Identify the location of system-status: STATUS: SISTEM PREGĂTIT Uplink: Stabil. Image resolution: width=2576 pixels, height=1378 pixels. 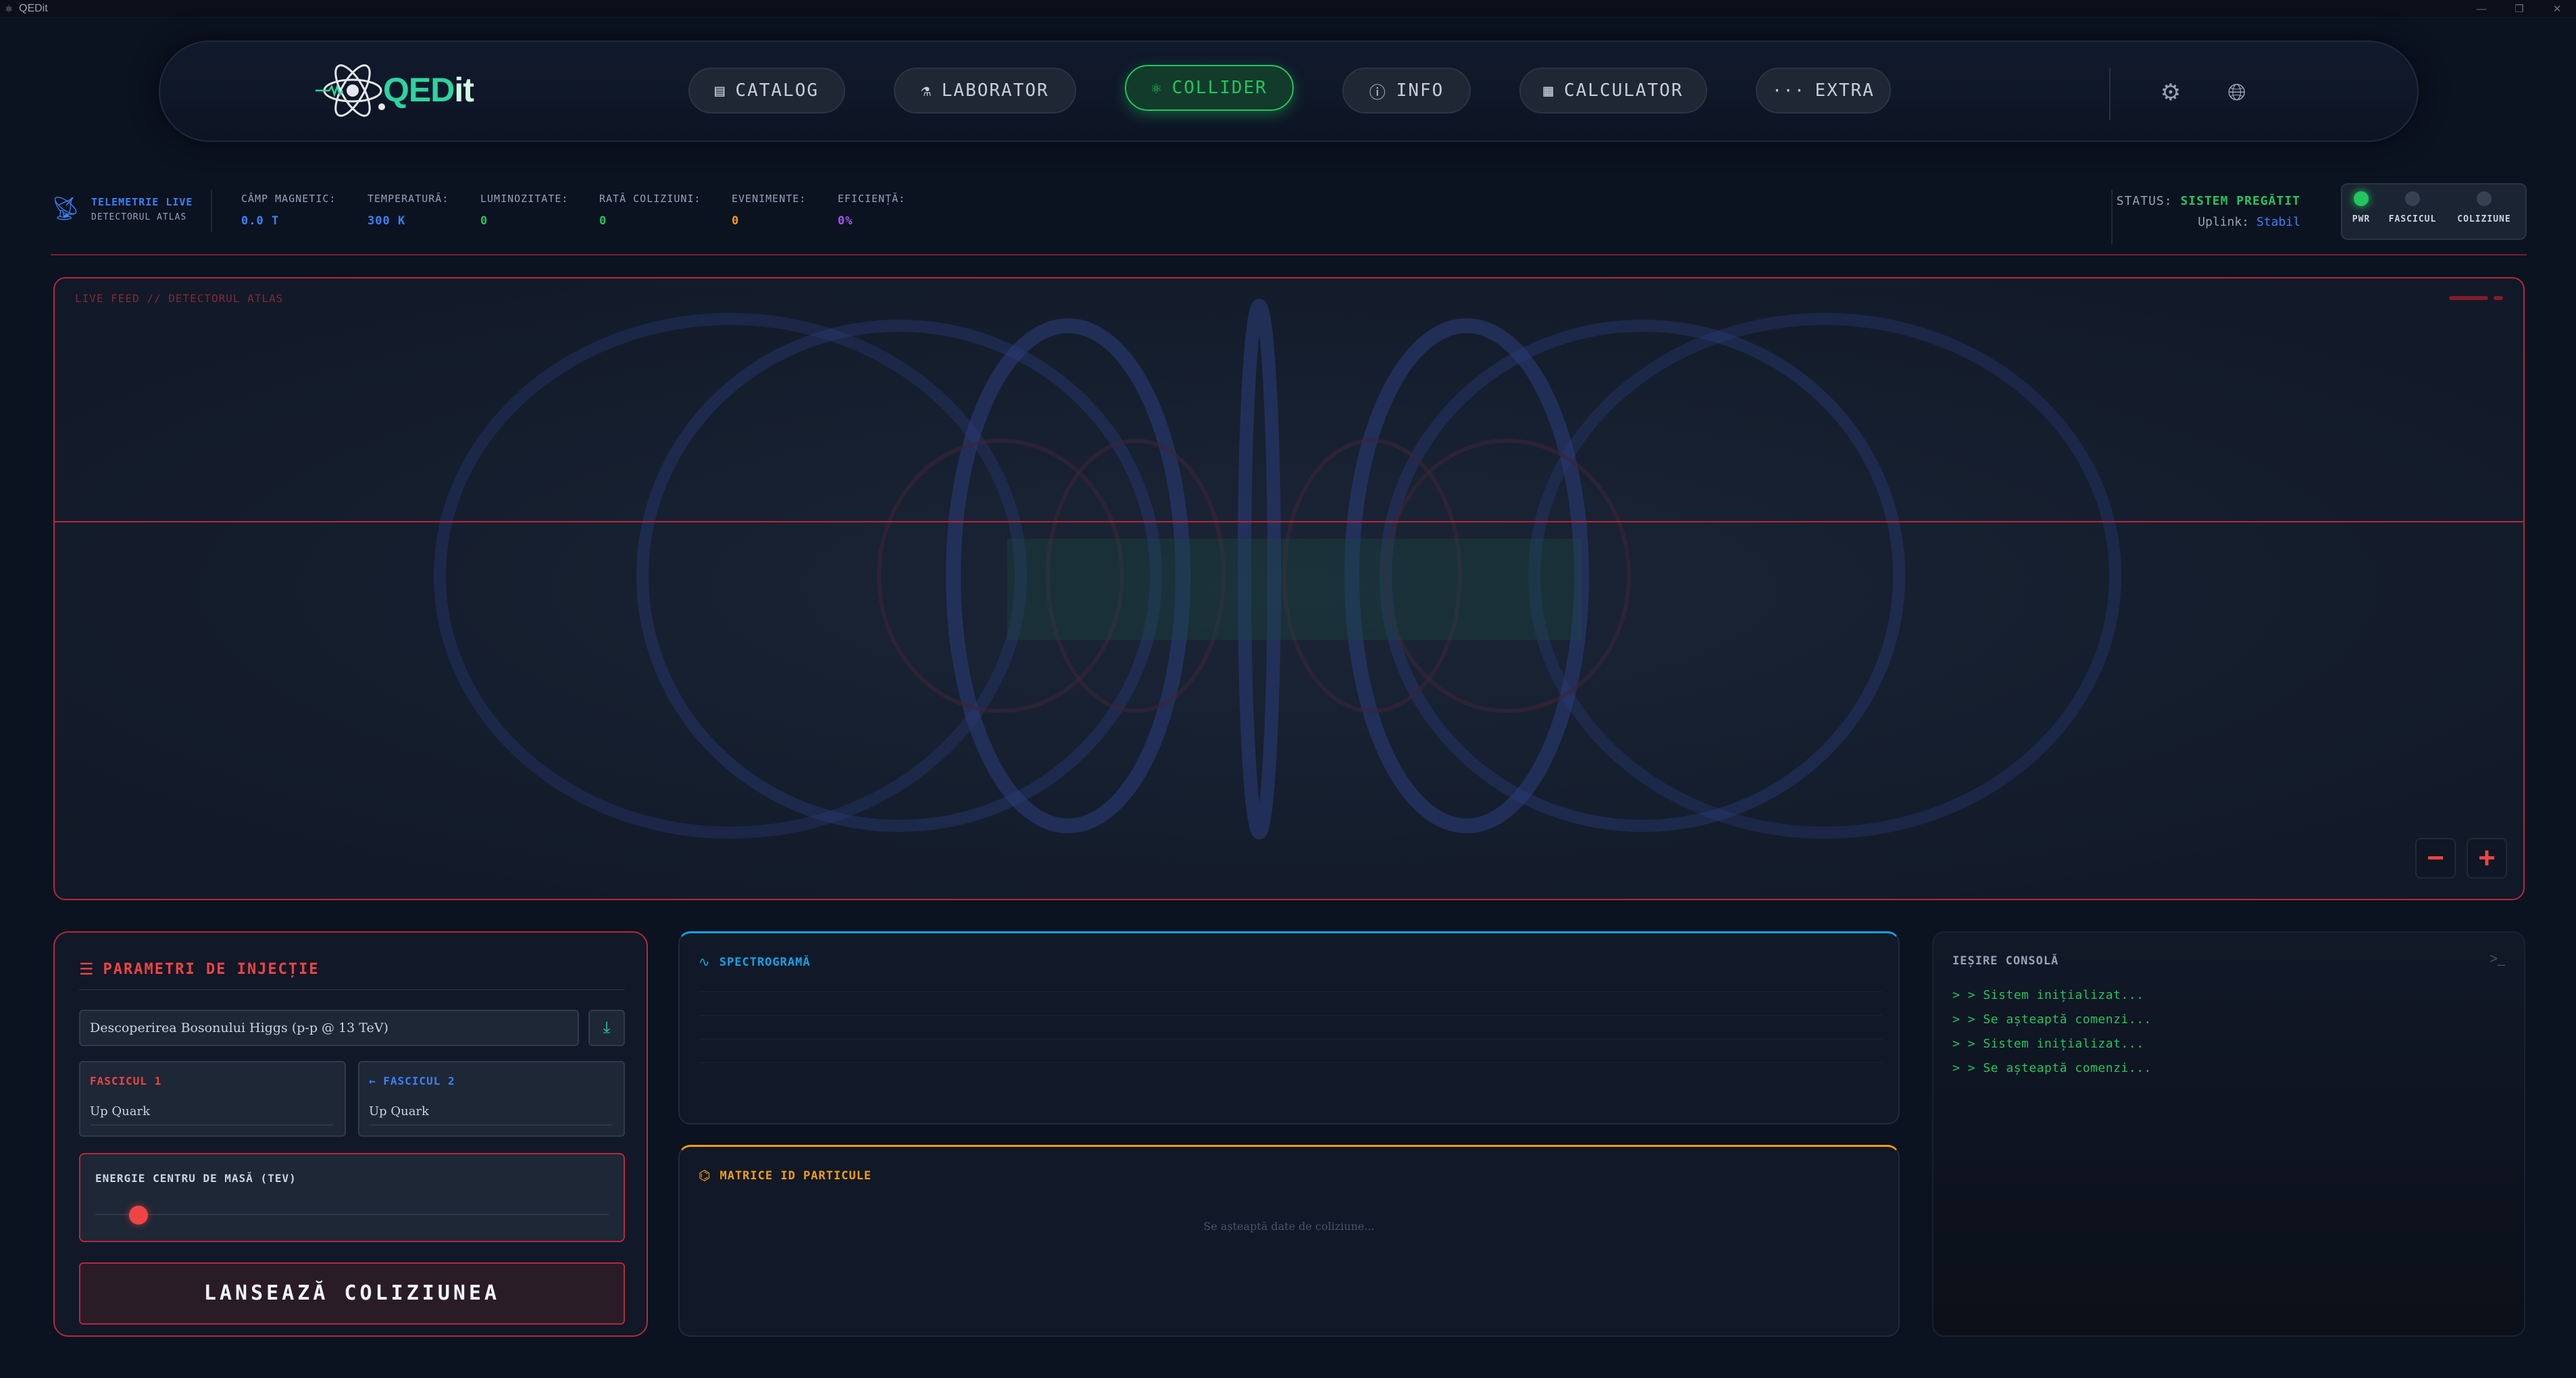
(2178, 211).